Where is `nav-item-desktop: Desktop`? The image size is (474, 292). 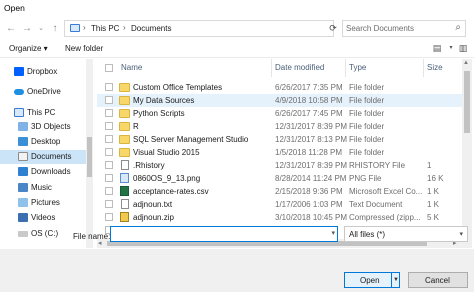
nav-item-desktop: Desktop is located at coordinates (46, 142).